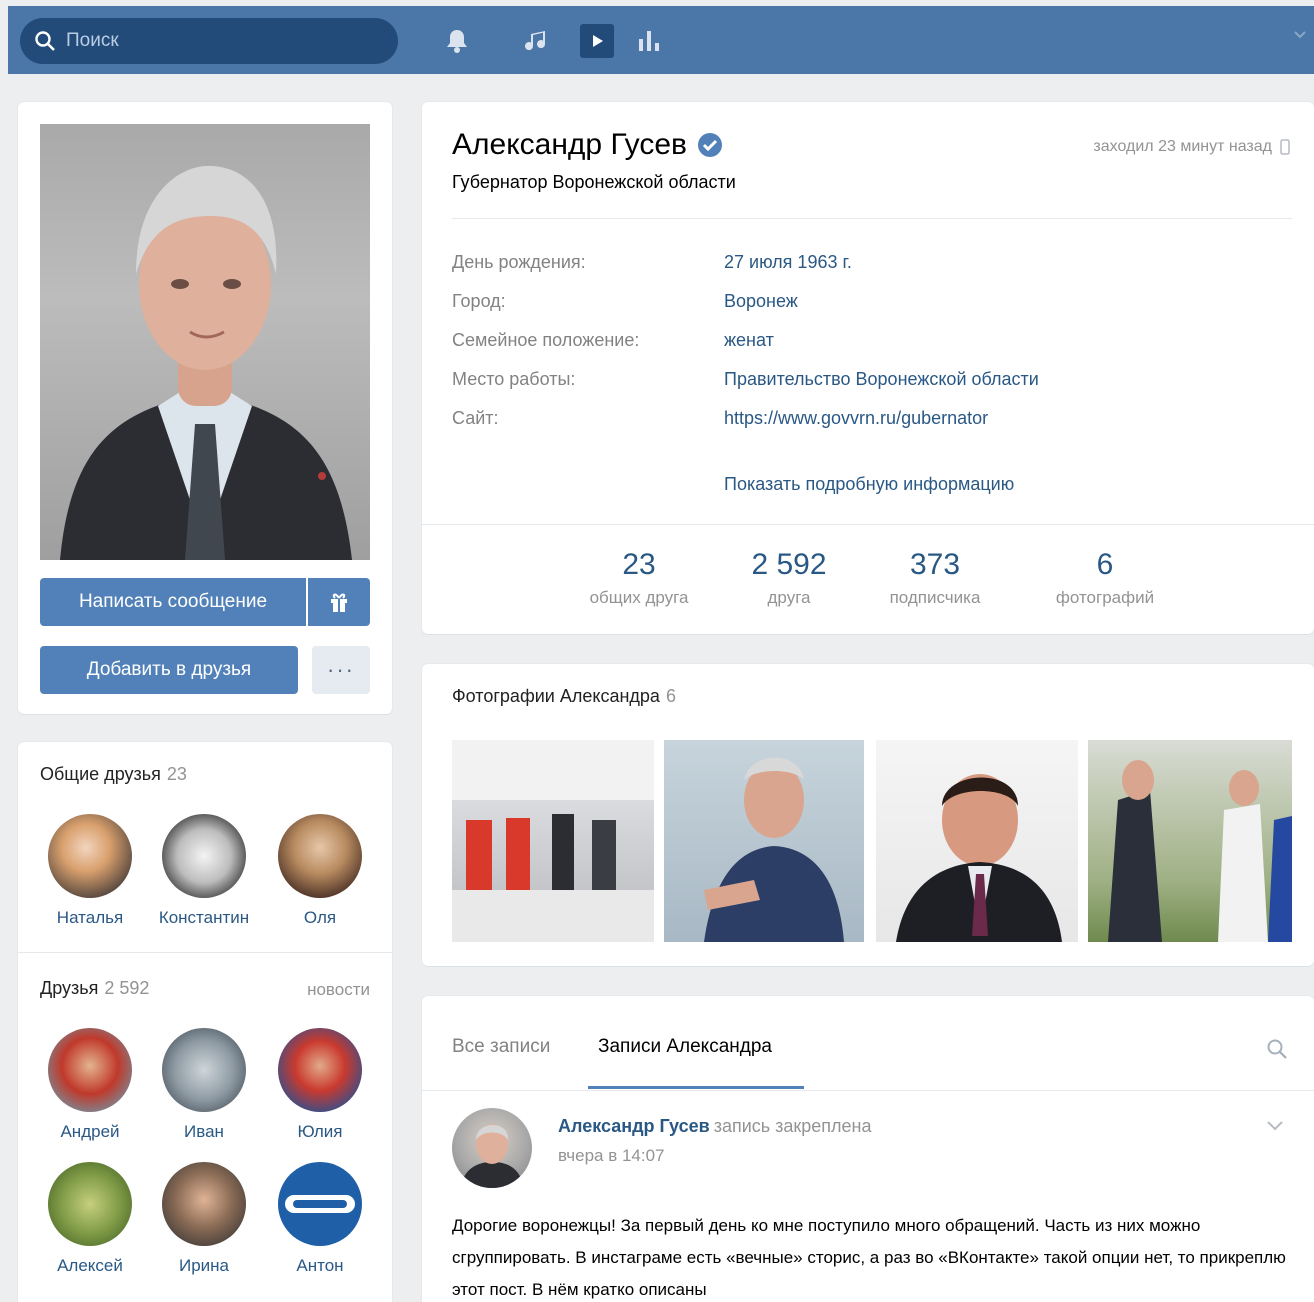  I want to click on counter-value: 2 592, so click(789, 564).